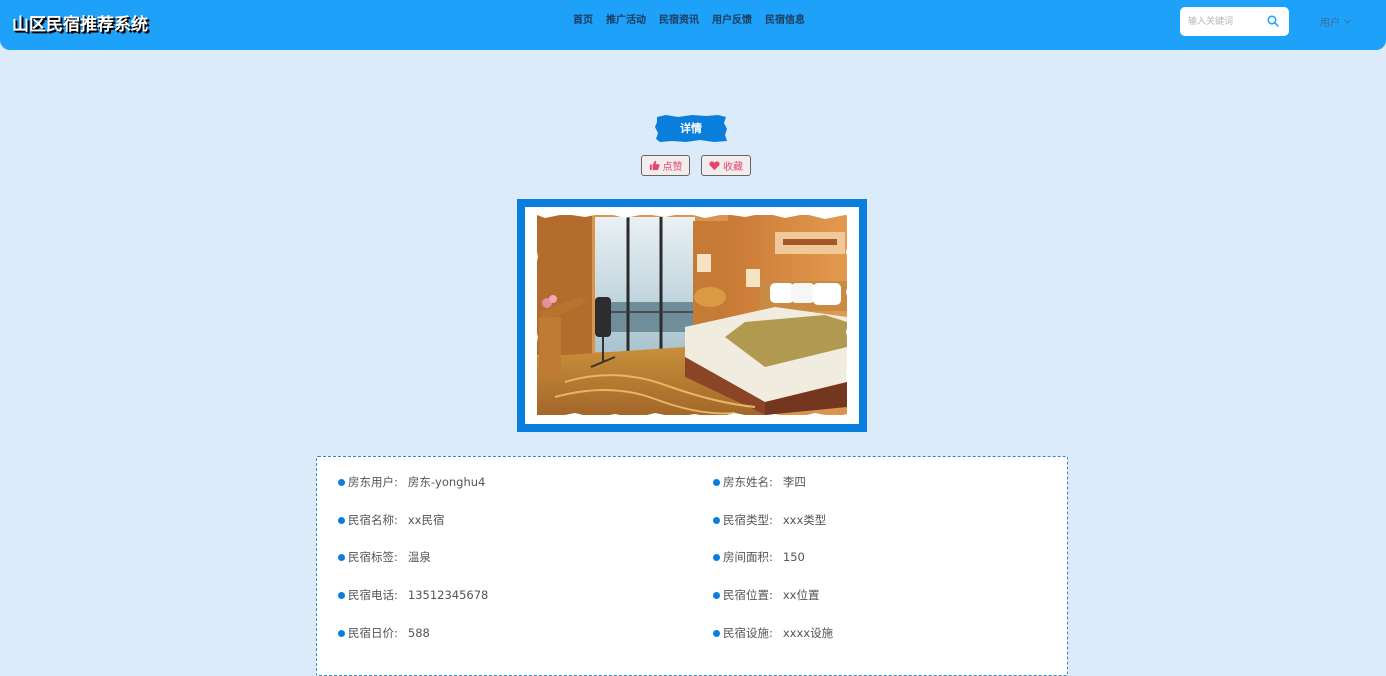 The width and height of the screenshot is (1386, 676). I want to click on info-row-daily-price: 民宿日价: 588, so click(384, 633).